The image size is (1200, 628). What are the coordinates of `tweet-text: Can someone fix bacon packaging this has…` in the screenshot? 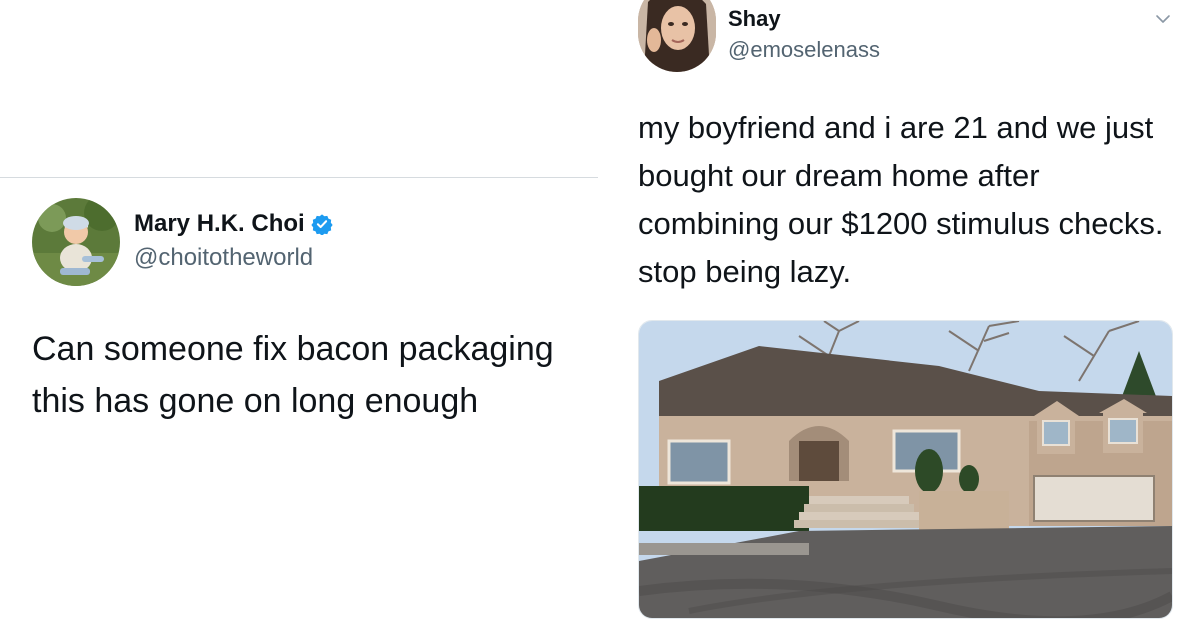 It's located at (293, 375).